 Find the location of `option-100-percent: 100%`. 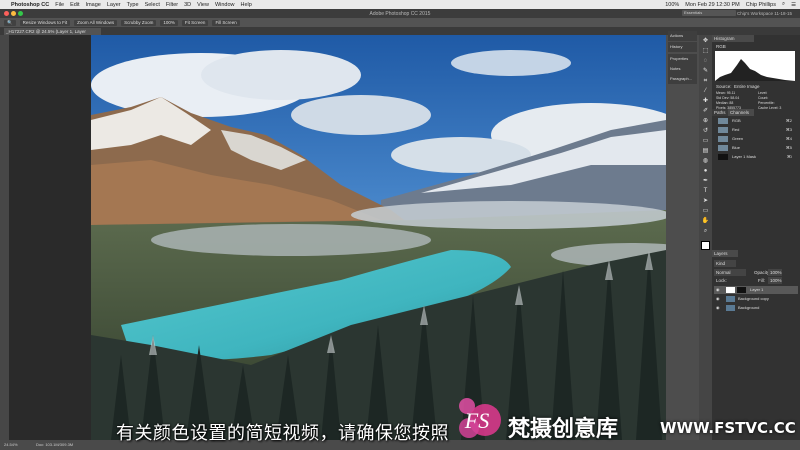

option-100-percent: 100% is located at coordinates (169, 22).